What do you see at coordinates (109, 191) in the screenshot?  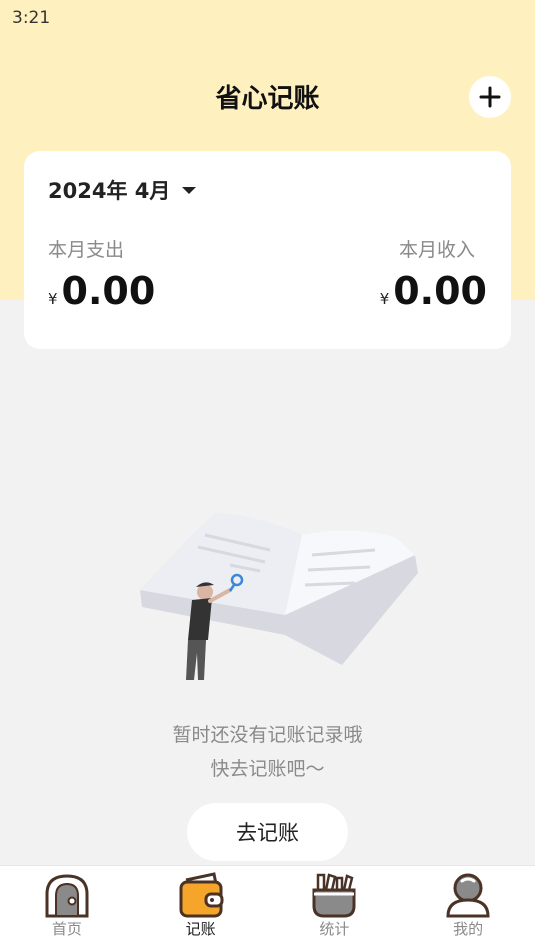 I see `month-label: 2024年 4月` at bounding box center [109, 191].